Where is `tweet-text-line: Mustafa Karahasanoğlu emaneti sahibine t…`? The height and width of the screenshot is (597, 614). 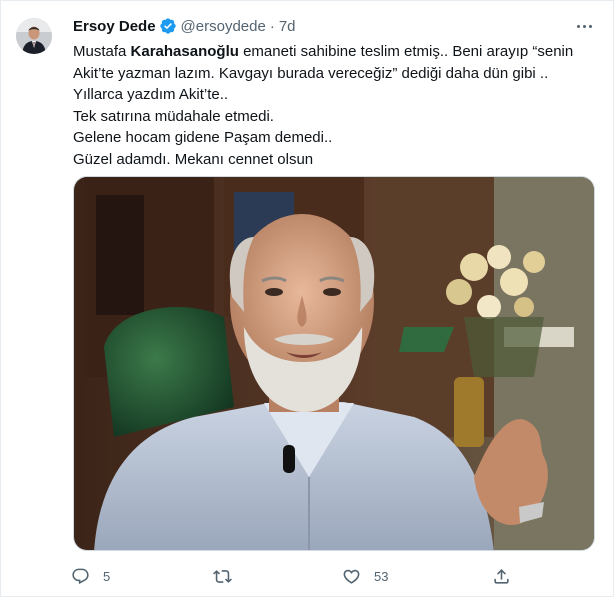
tweet-text-line: Mustafa Karahasanoğlu emaneti sahibine t… is located at coordinates (323, 51).